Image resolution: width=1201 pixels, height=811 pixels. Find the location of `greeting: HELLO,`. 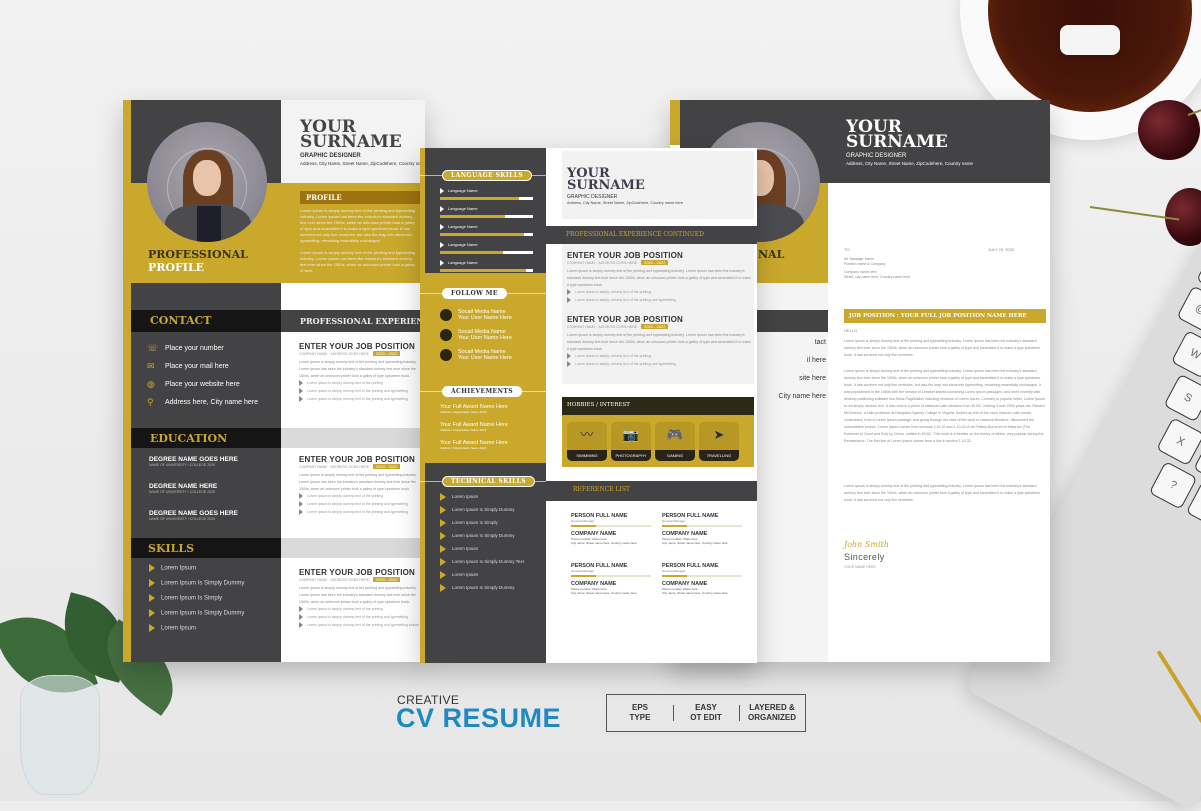

greeting: HELLO, is located at coordinates (851, 330).